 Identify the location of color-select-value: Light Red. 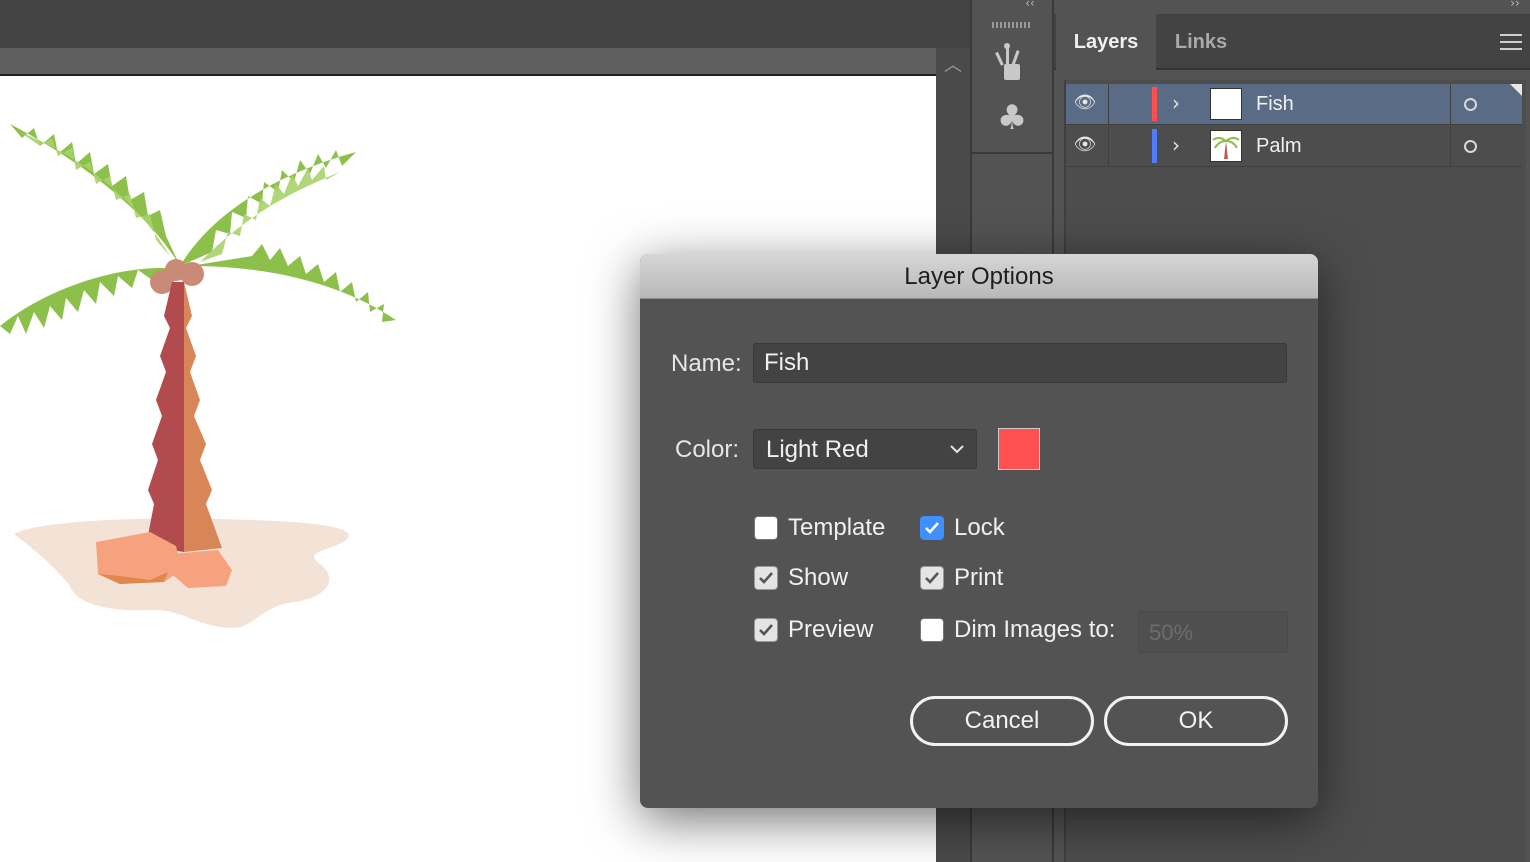
(817, 449).